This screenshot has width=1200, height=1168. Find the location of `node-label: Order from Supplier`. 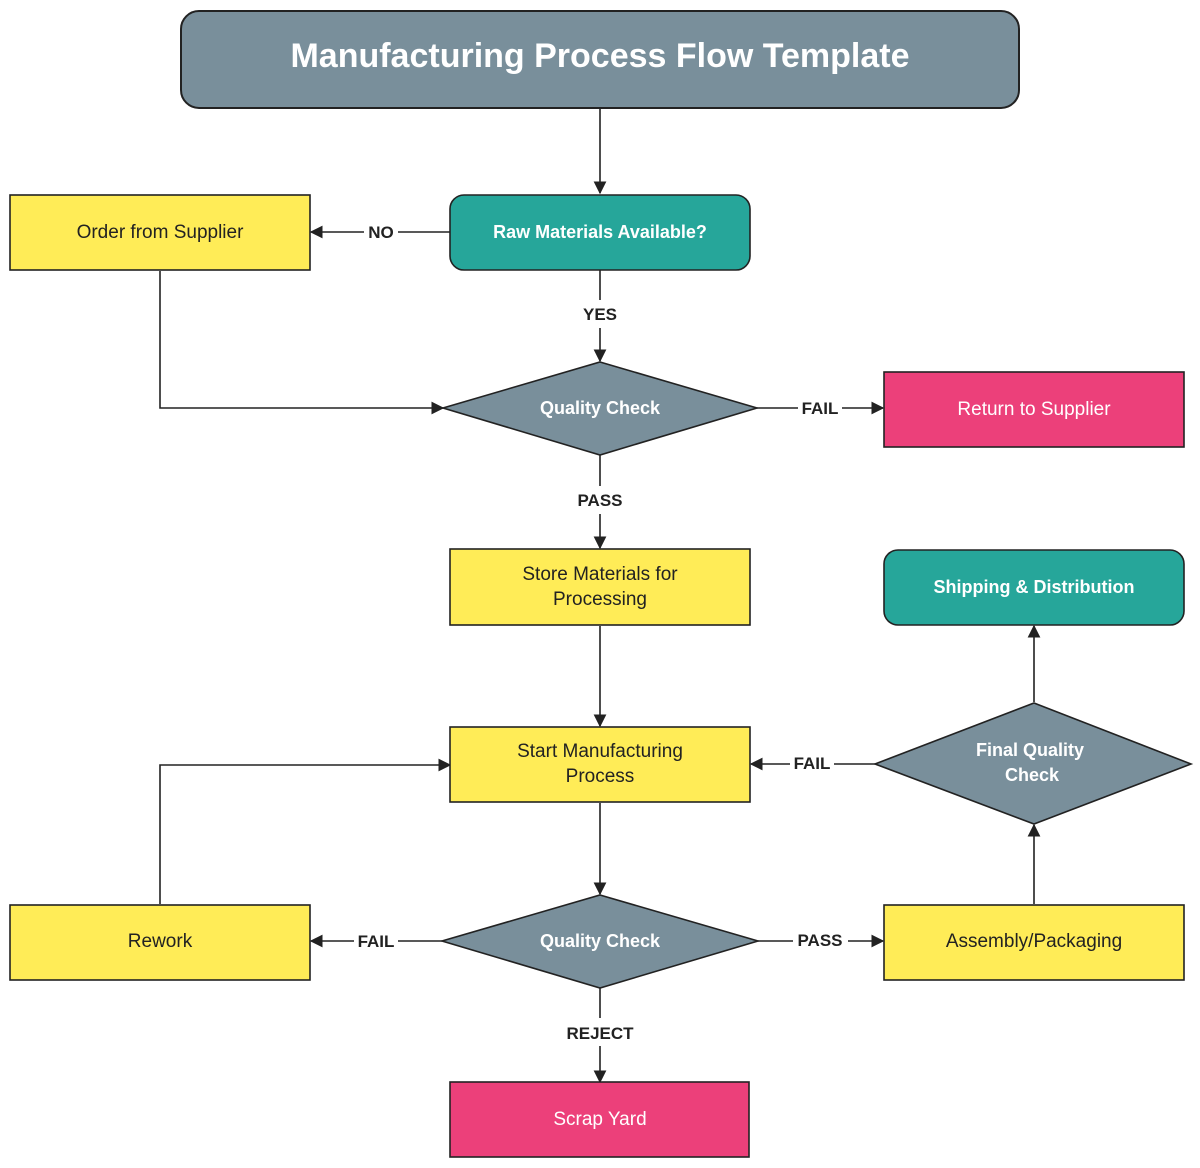

node-label: Order from Supplier is located at coordinates (161, 232).